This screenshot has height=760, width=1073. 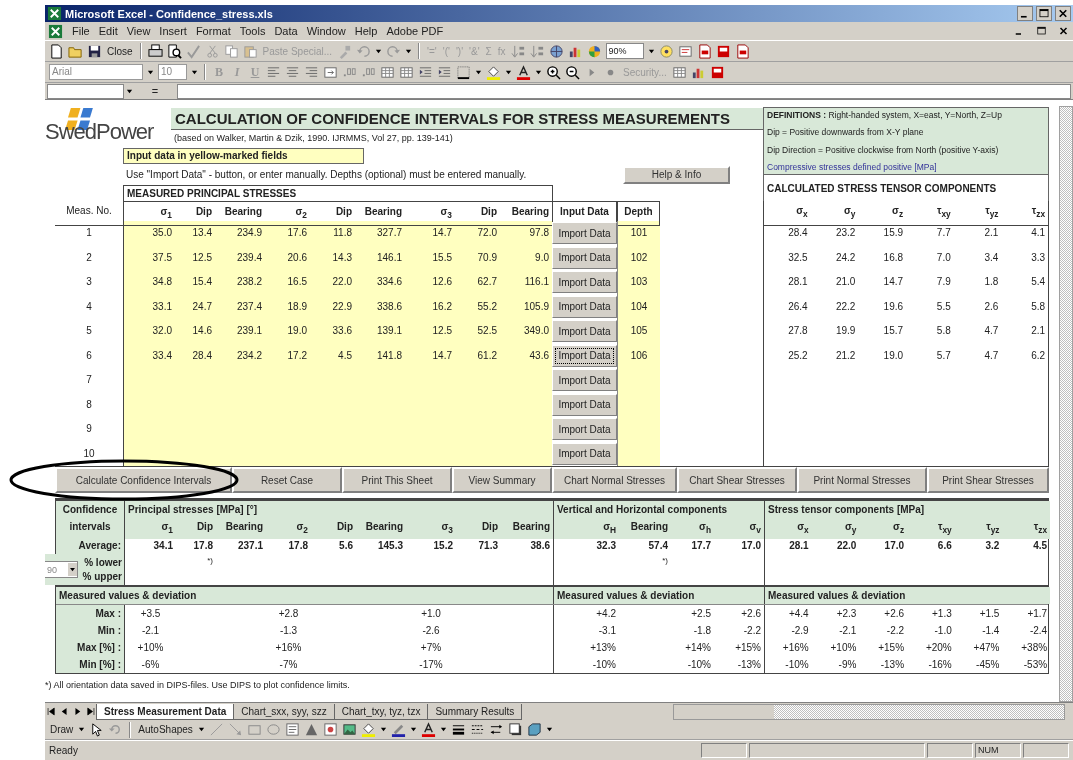 I want to click on table-cell: 34.8, so click(x=149, y=282).